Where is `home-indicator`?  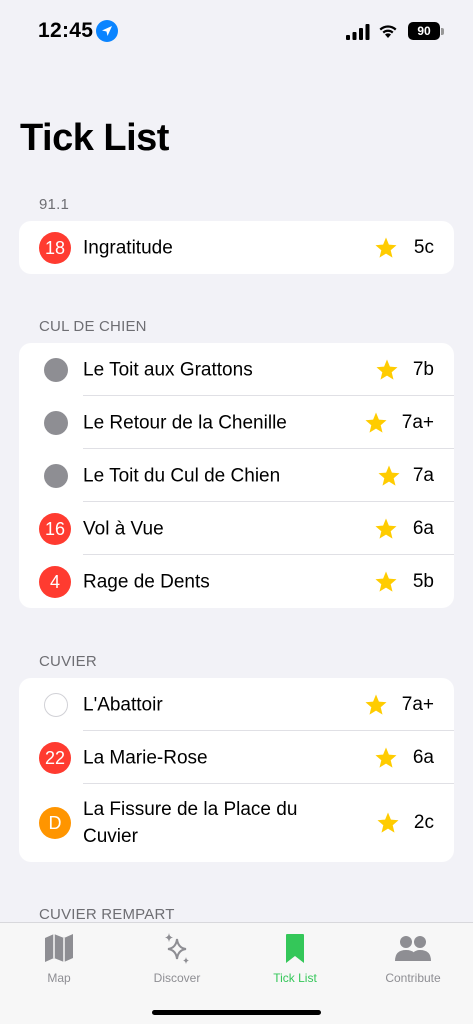
home-indicator is located at coordinates (236, 1012).